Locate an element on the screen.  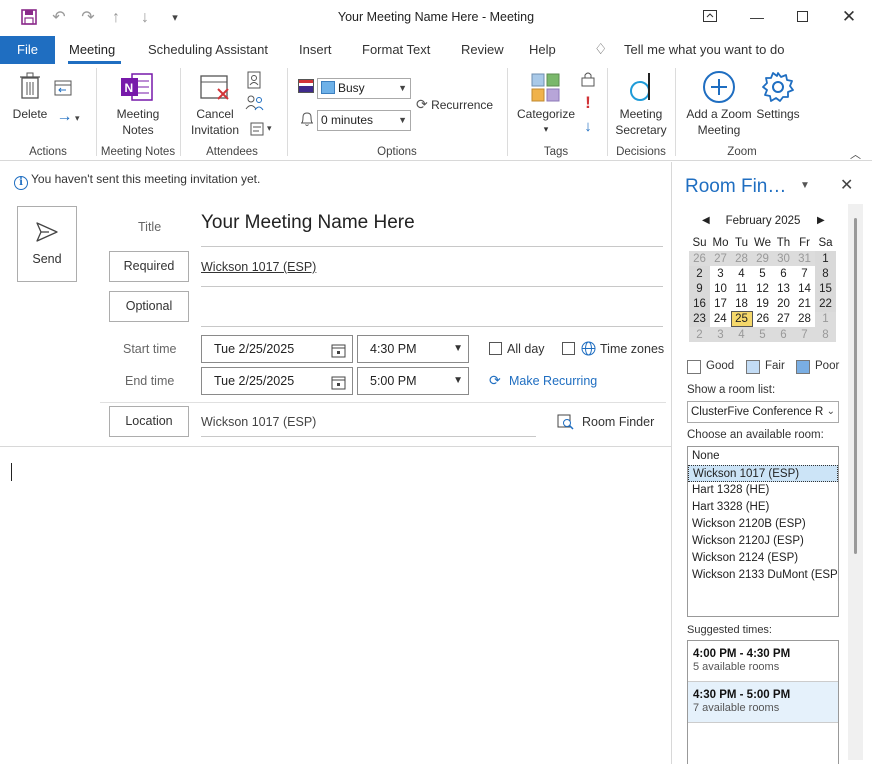
calendar-day: 13 is located at coordinates (783, 288).